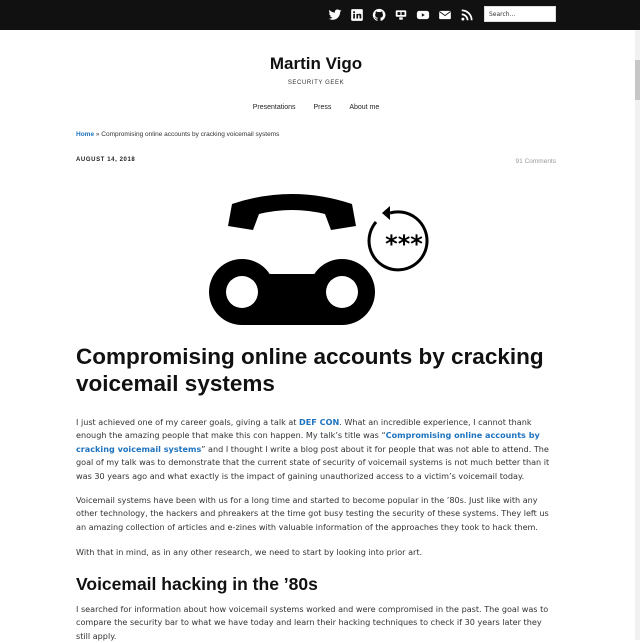  What do you see at coordinates (320, 15) in the screenshot?
I see `top-bar` at bounding box center [320, 15].